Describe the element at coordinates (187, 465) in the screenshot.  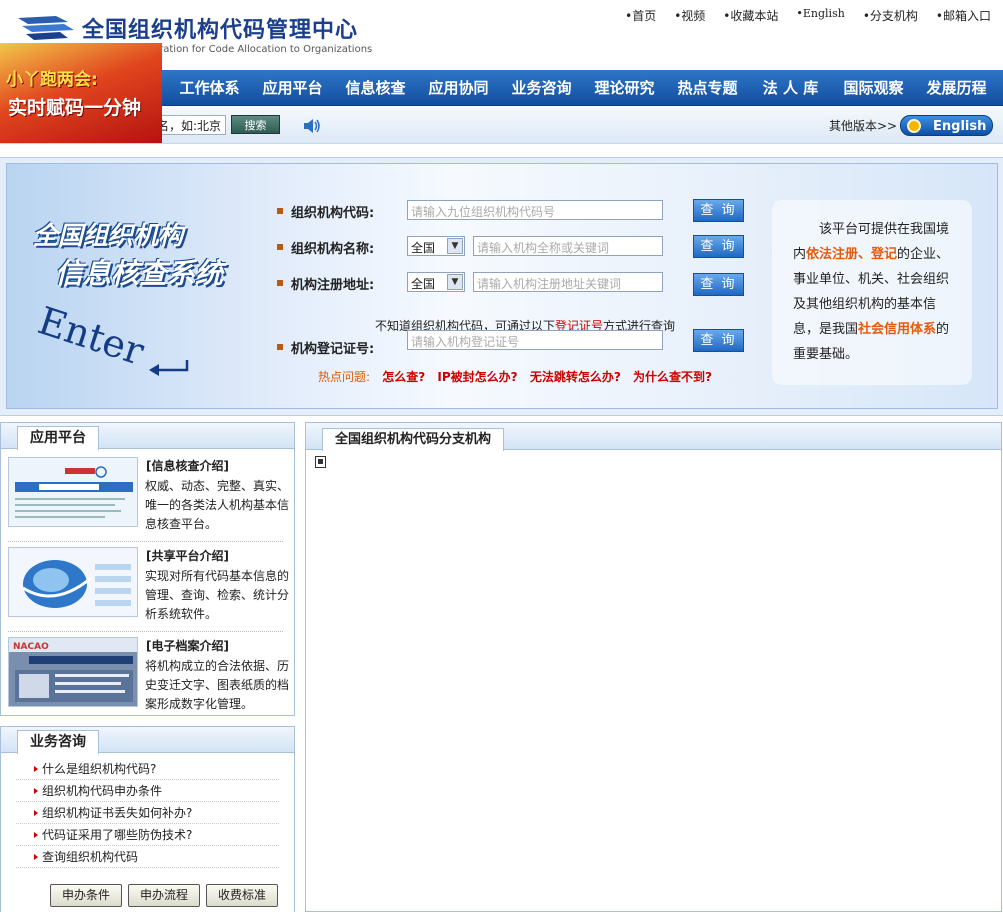
I see `app-item-title: [信息核查介绍]` at that location.